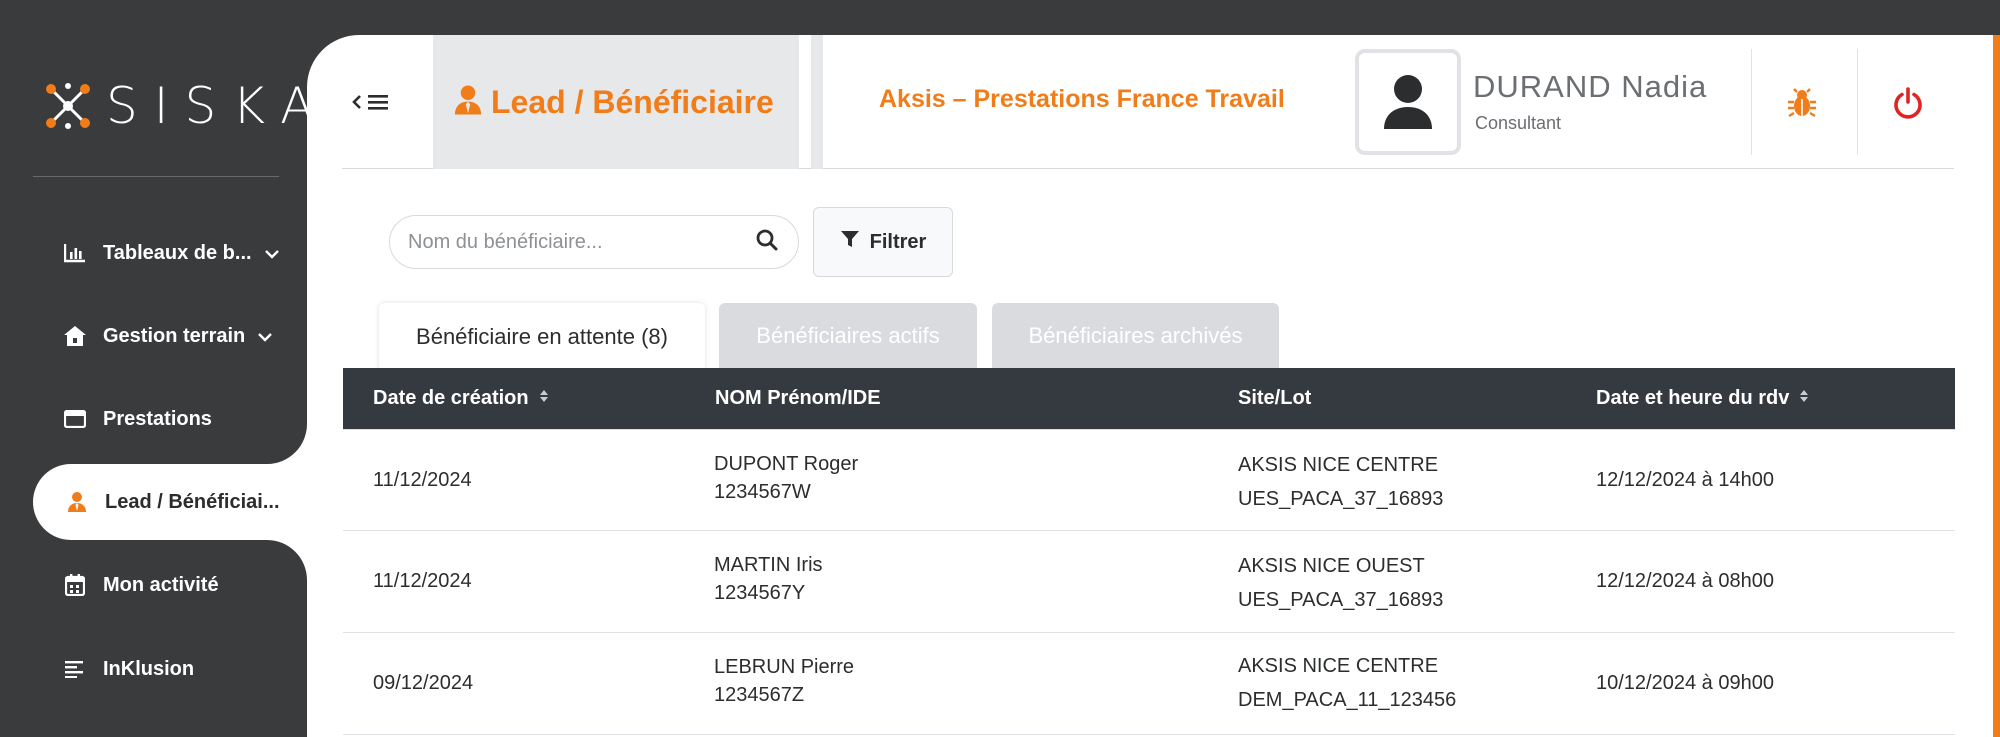 Image resolution: width=2000 pixels, height=737 pixels. Describe the element at coordinates (1685, 683) in the screenshot. I see `cell-rdv: 10/12/2024 à 09h00` at that location.